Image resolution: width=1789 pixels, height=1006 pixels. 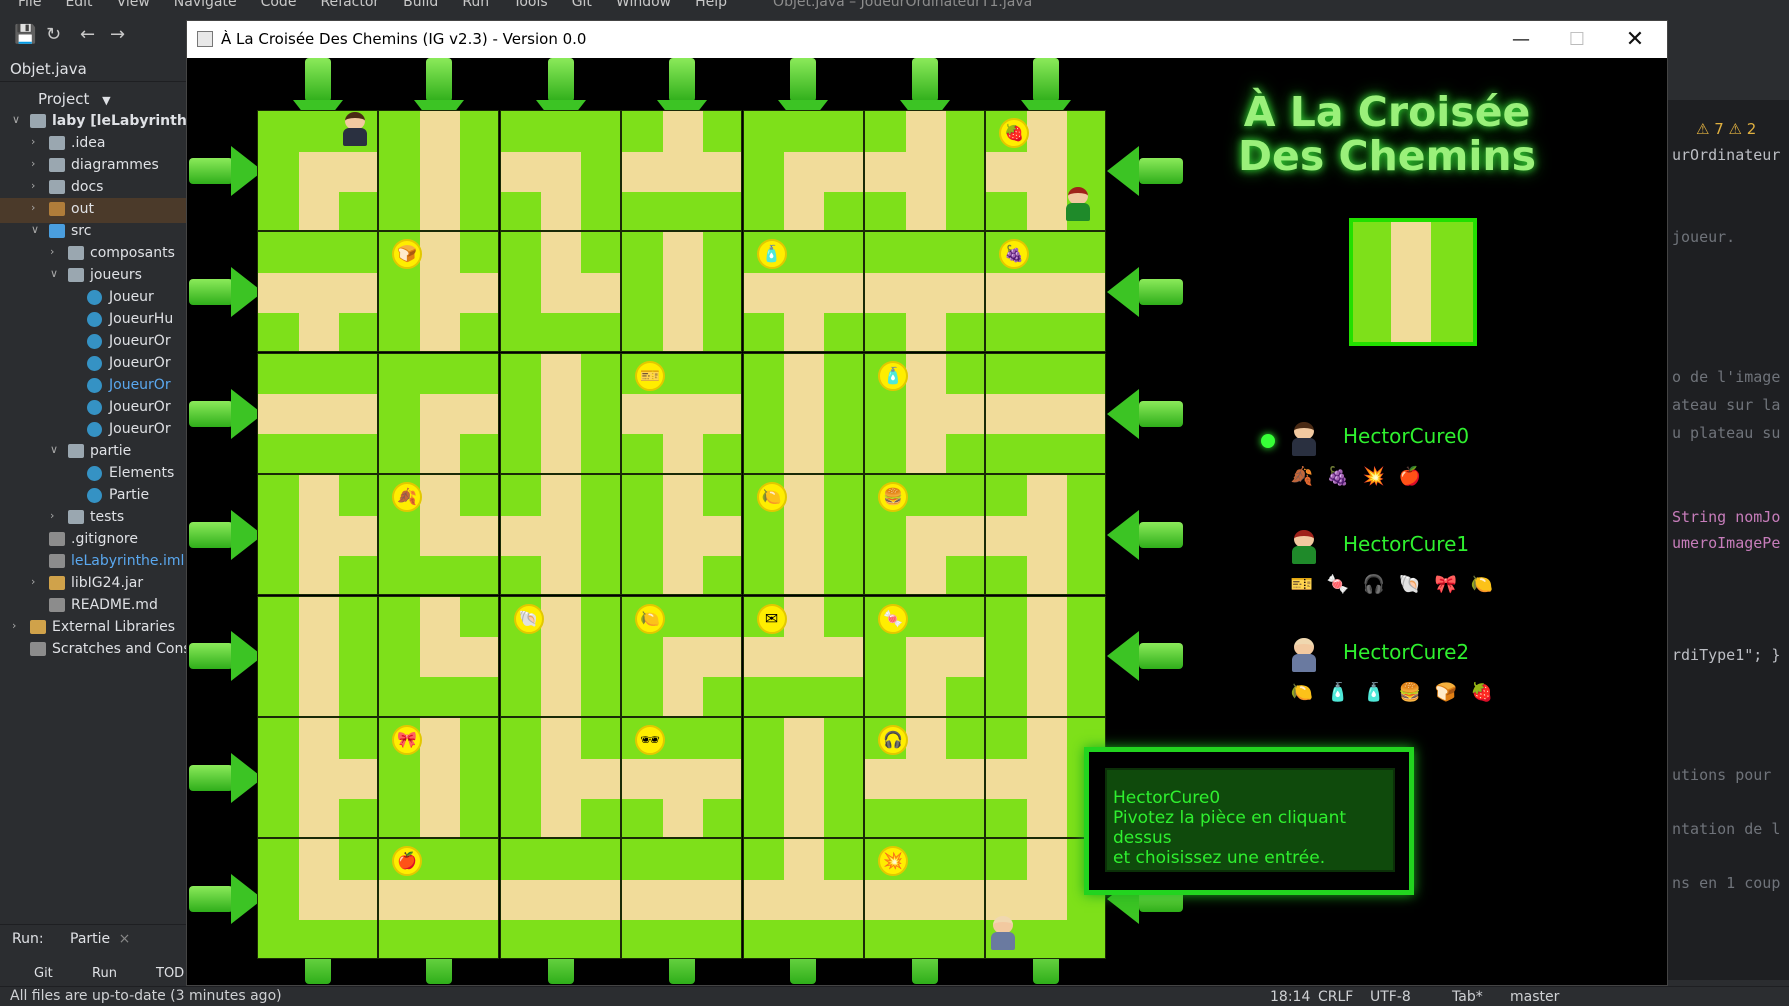 What do you see at coordinates (1726, 129) in the screenshot?
I see `warnings-indicator: ⚠ 7 ⚠ 2` at bounding box center [1726, 129].